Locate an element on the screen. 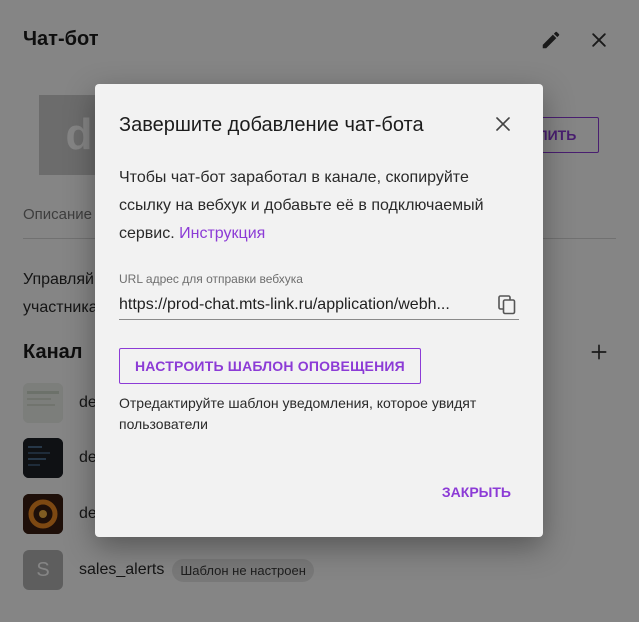 Image resolution: width=639 pixels, height=622 pixels. close-button: ЗАКРЫТЬ is located at coordinates (476, 492).